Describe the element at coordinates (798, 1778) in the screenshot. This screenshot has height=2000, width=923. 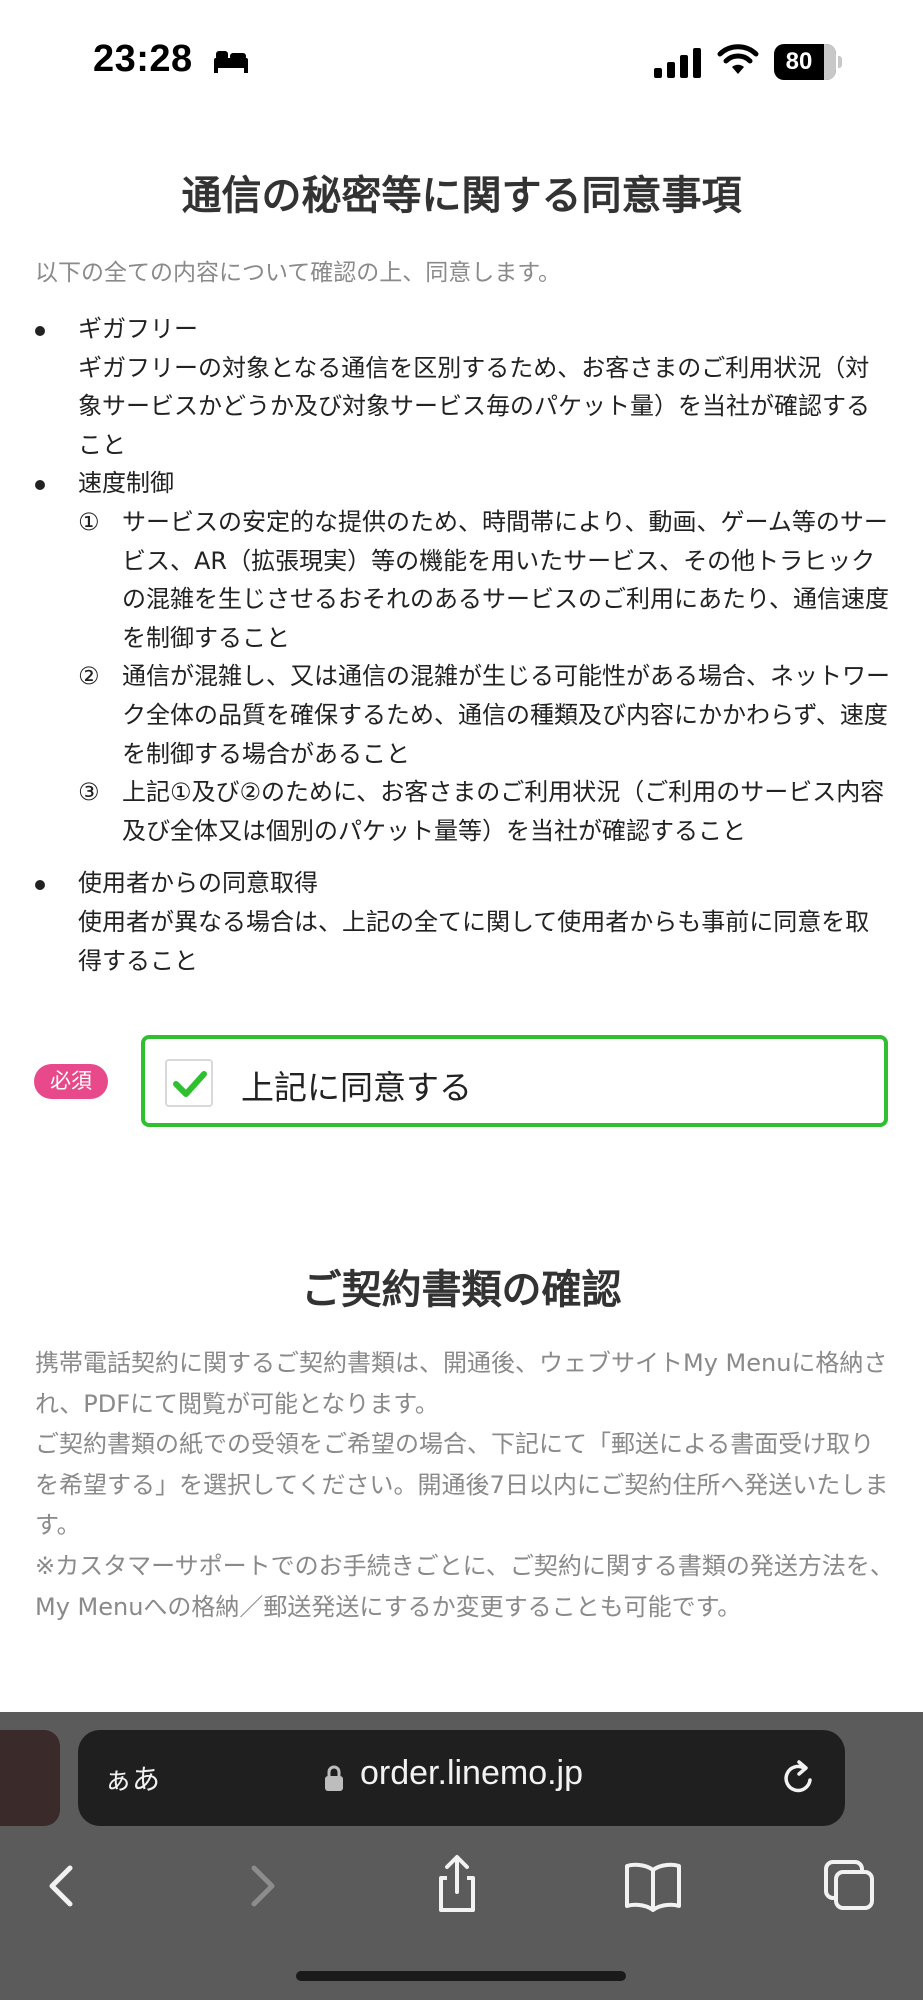
I see `reload-icon` at that location.